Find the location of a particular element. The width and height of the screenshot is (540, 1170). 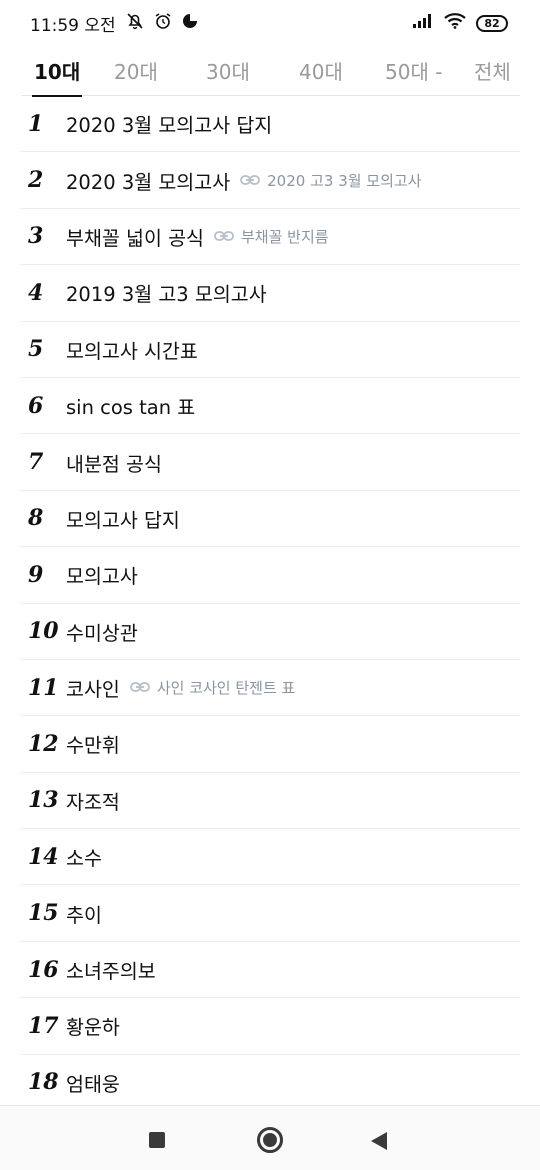

rank-number: 17 is located at coordinates (43, 1025).